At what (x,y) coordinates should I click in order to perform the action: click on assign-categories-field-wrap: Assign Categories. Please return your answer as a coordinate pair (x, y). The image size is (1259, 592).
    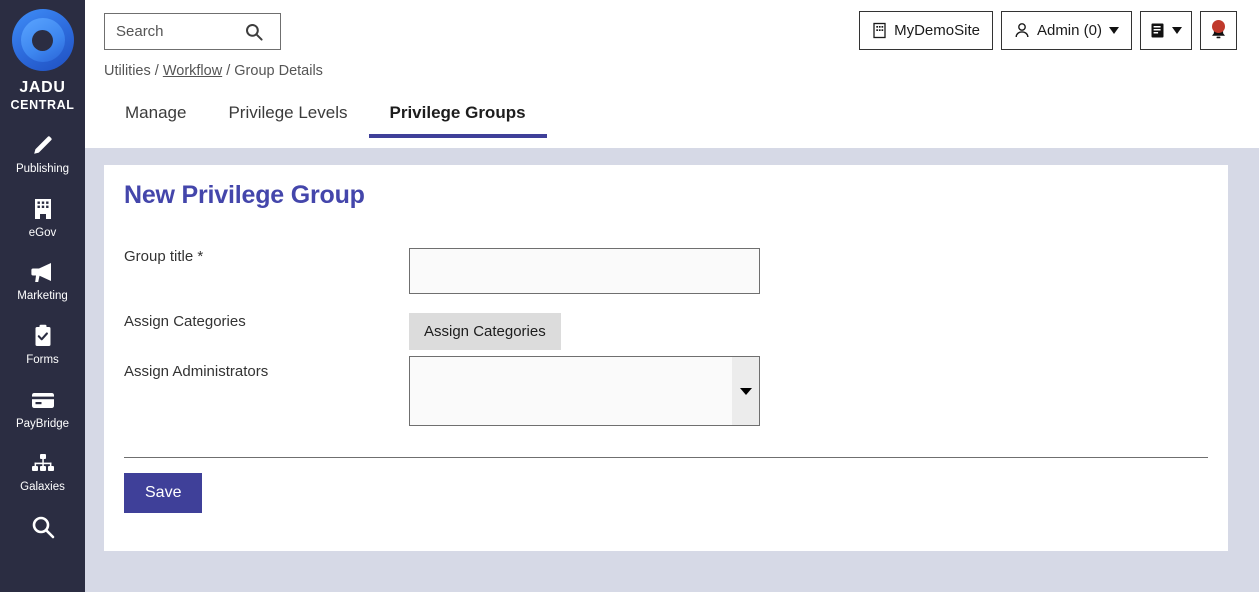
    Looking at the image, I should click on (485, 331).